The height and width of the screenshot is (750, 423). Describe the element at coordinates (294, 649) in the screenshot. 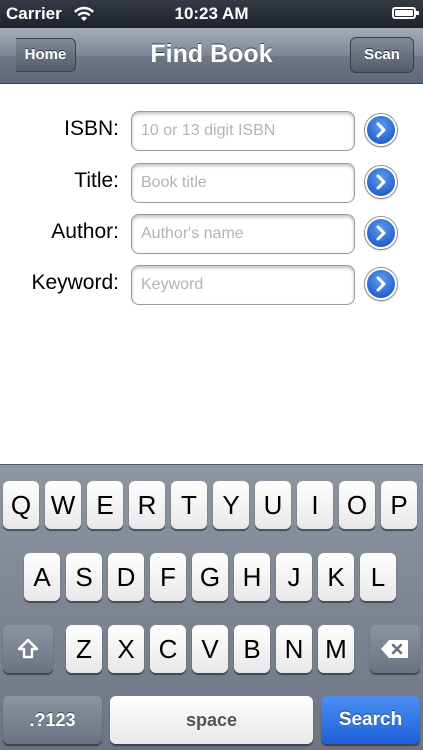

I see `key-n: N` at that location.